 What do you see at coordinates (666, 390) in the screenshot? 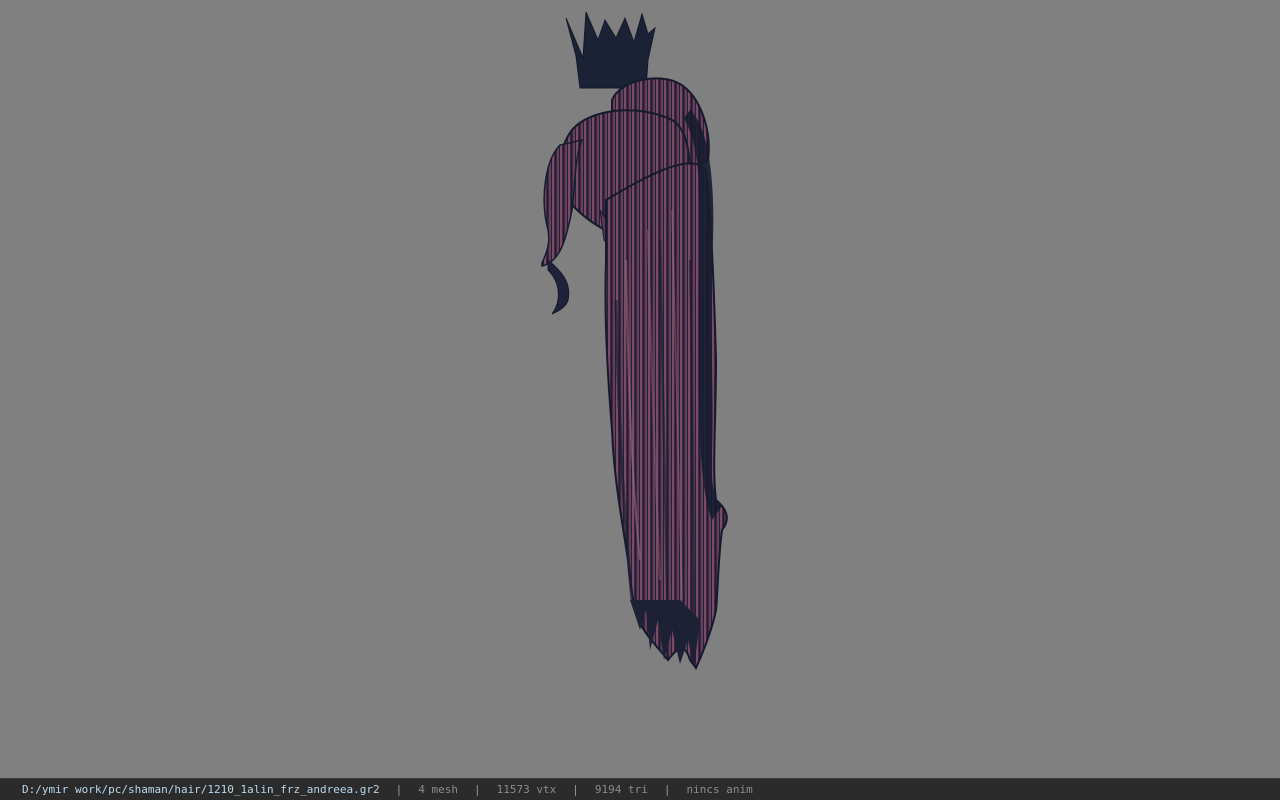
I see `hair-main-body` at bounding box center [666, 390].